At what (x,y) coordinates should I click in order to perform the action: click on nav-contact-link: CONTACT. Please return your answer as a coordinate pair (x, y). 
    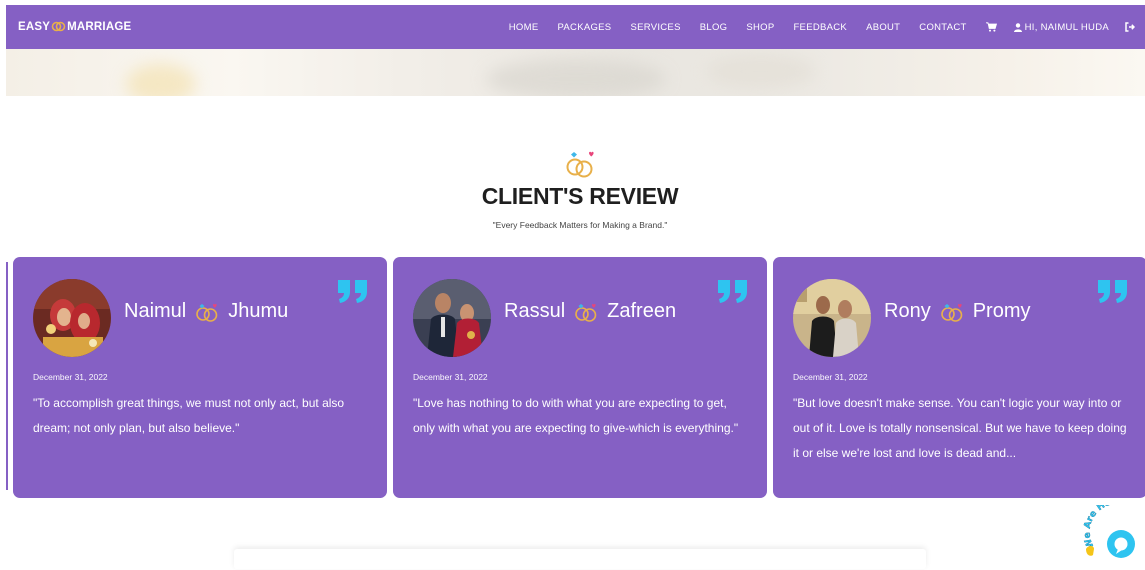
    Looking at the image, I should click on (942, 27).